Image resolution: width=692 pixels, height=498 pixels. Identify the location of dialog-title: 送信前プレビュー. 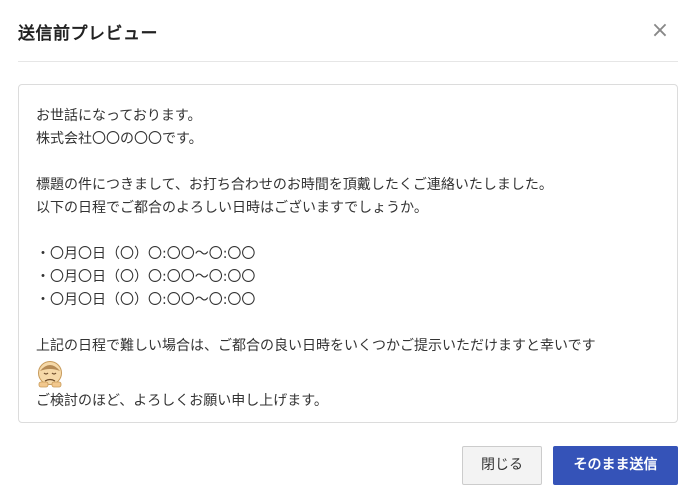
(88, 34).